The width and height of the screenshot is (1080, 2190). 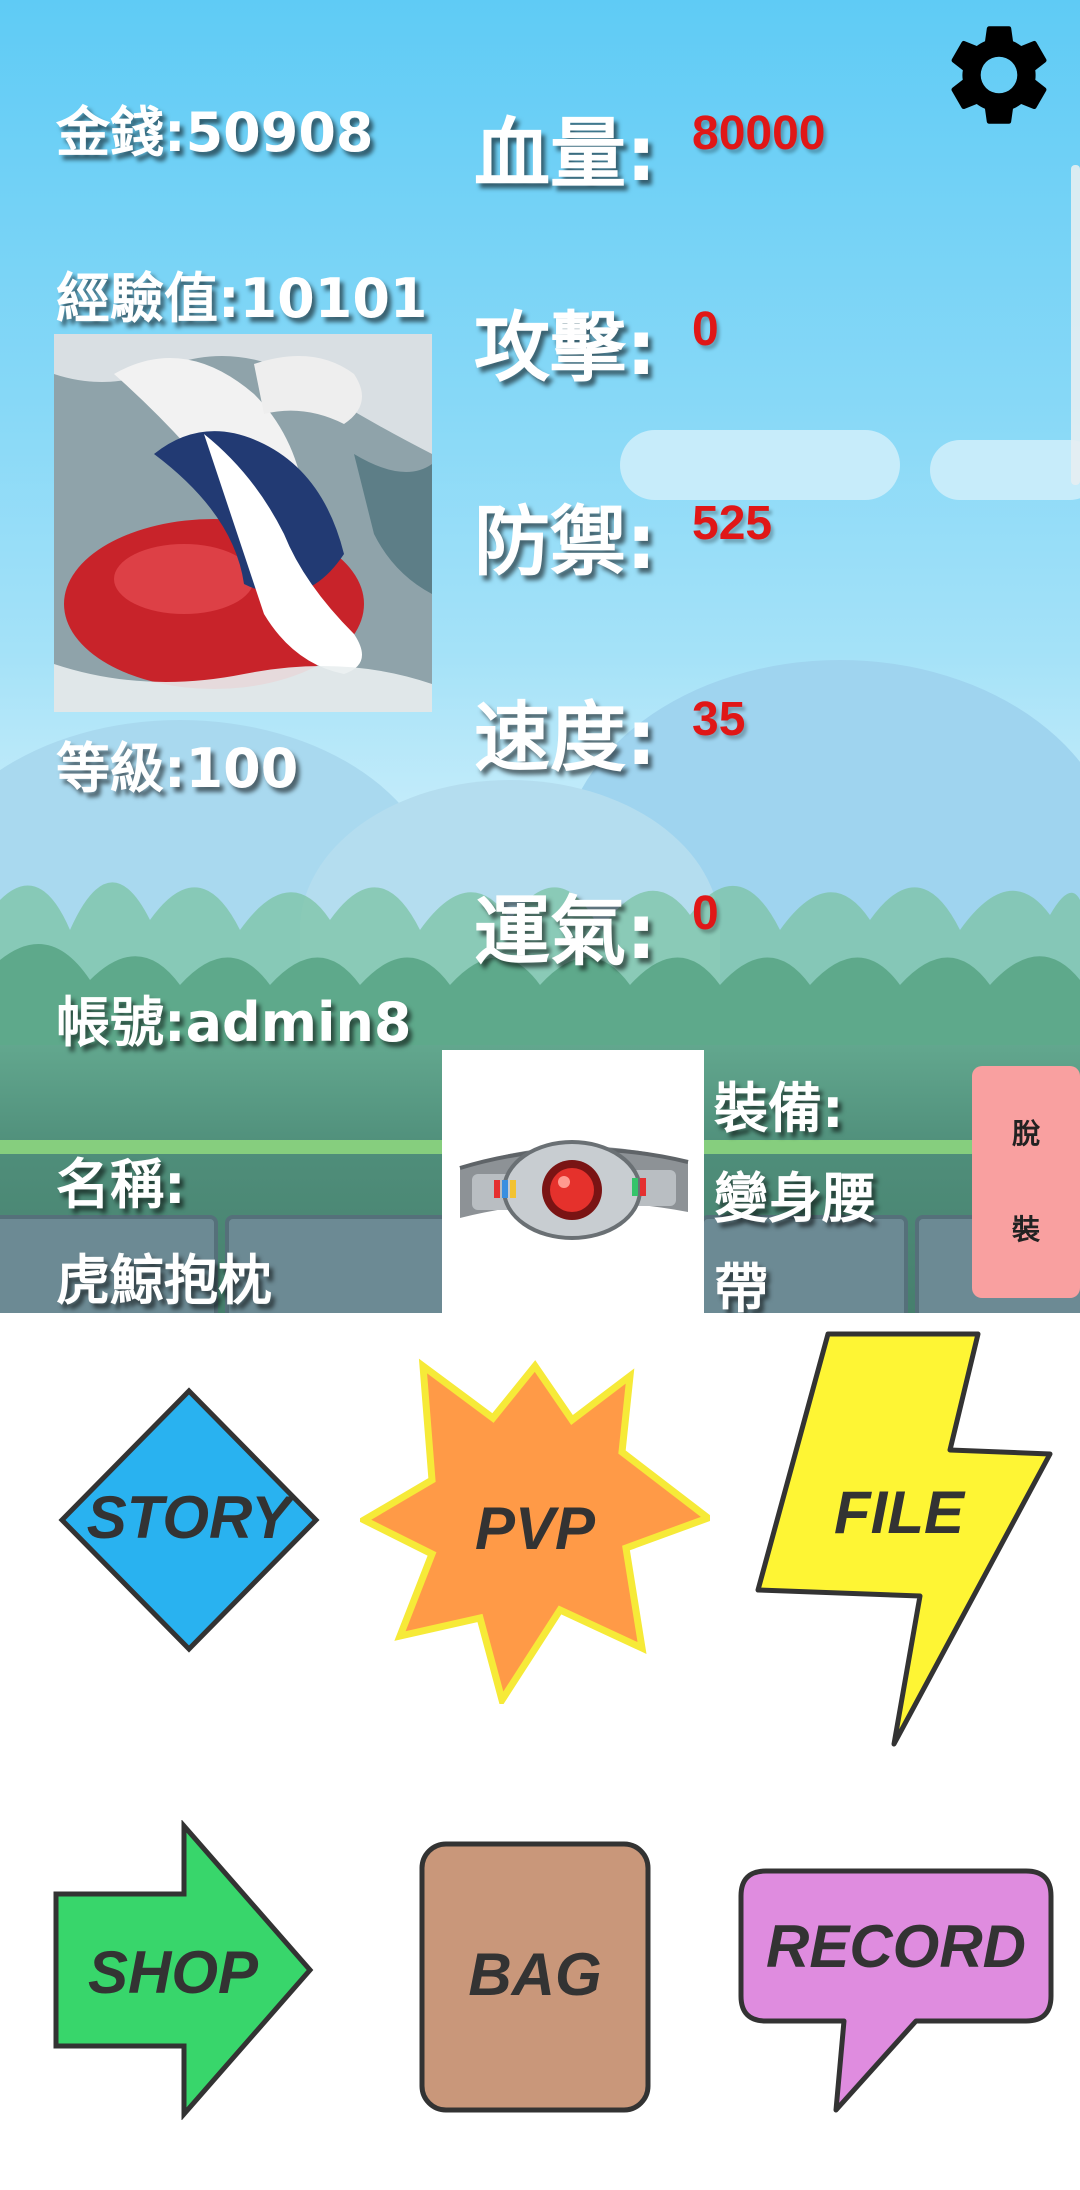 What do you see at coordinates (719, 719) in the screenshot?
I see `speed-value: 35` at bounding box center [719, 719].